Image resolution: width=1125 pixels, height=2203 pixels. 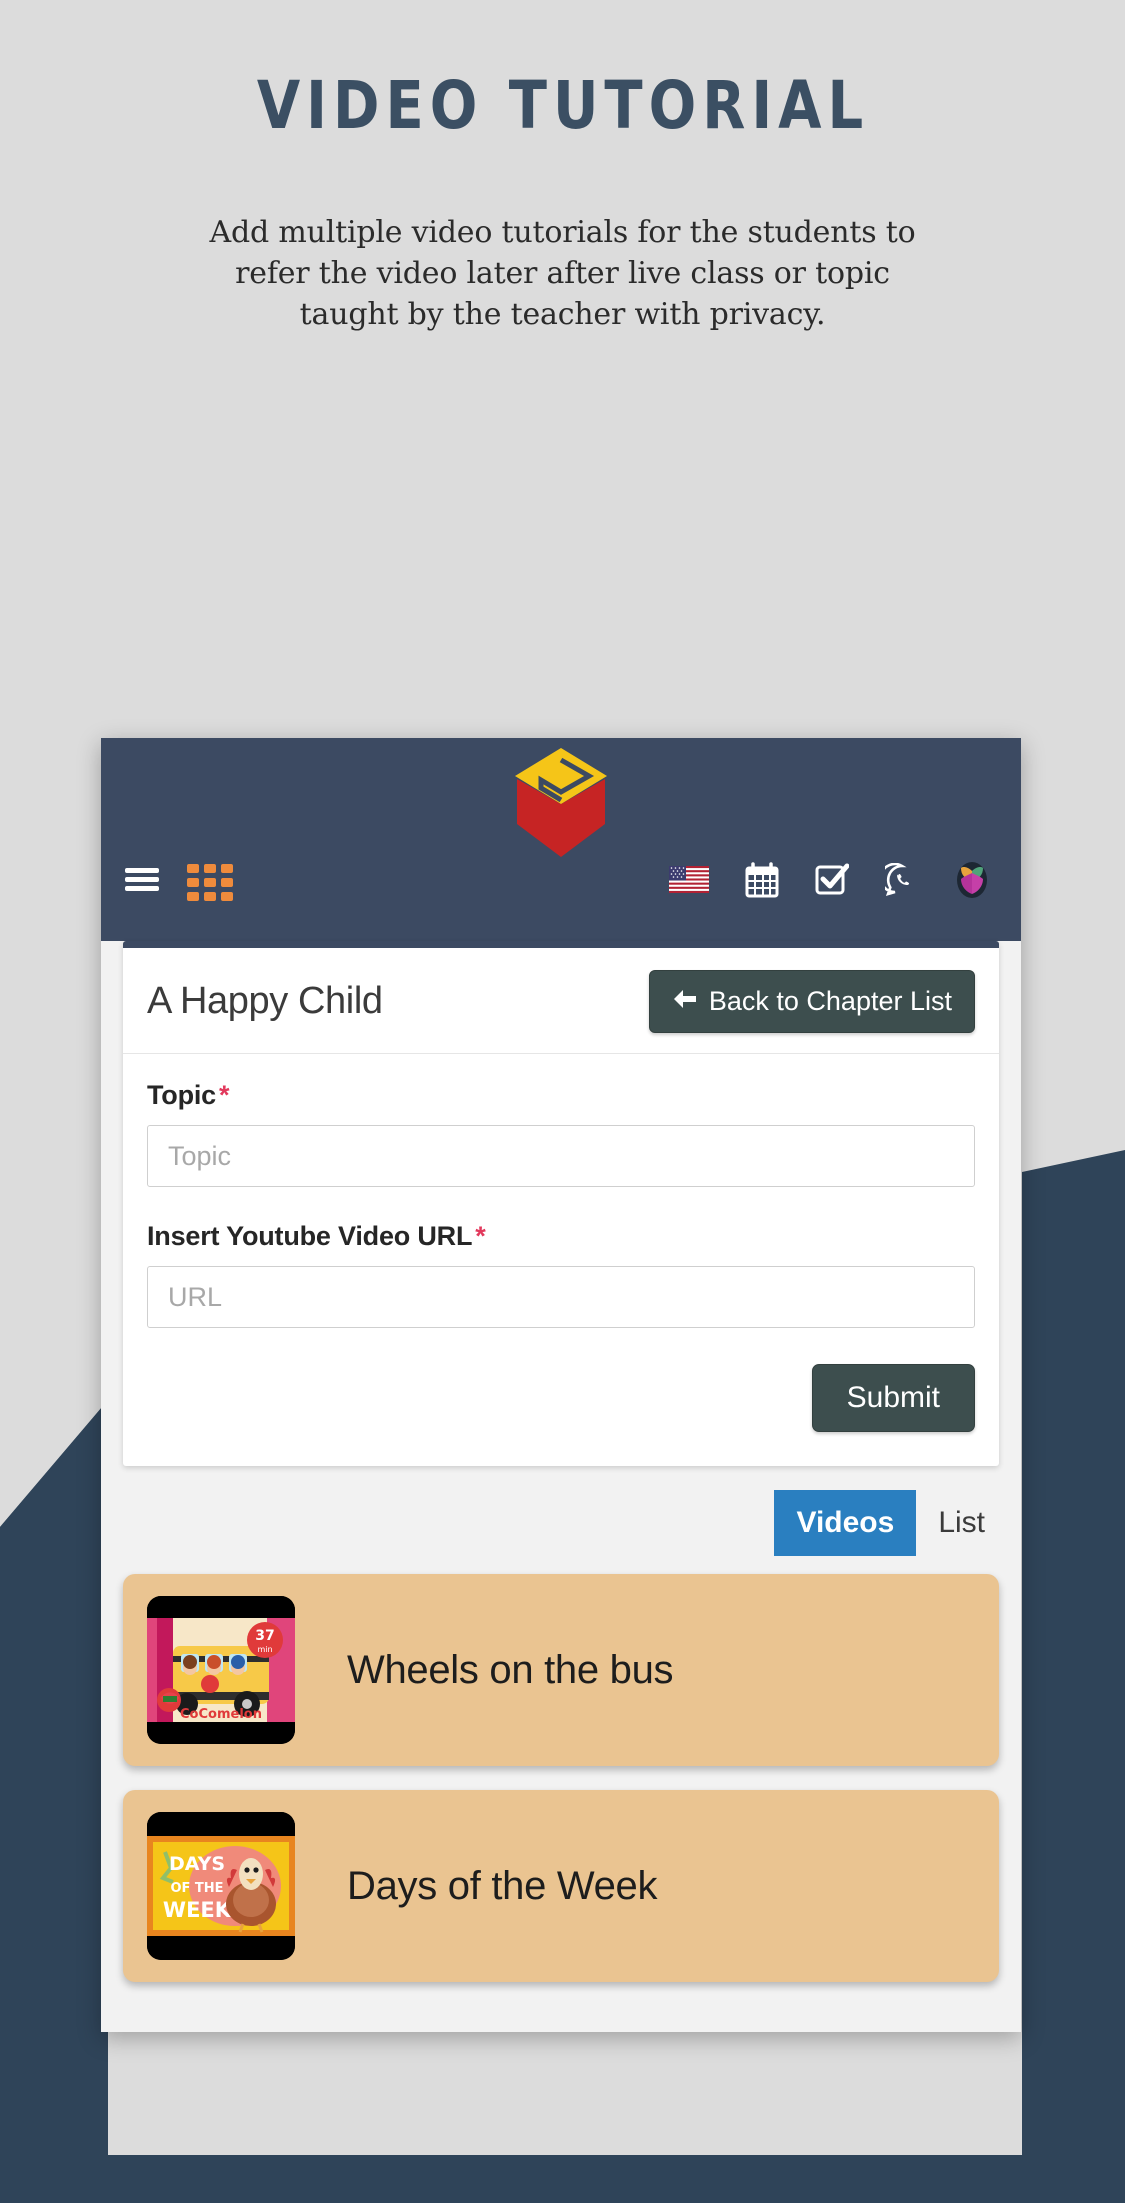 I want to click on list-item: 37 min CoComelon Wheels on the bus, so click(x=561, y=1670).